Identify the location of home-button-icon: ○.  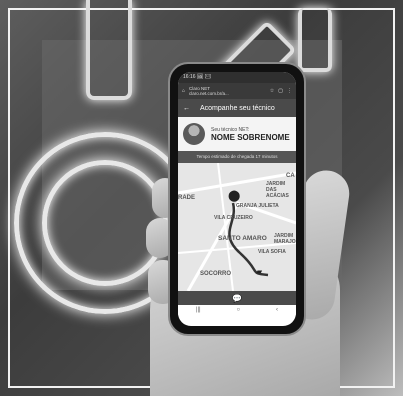
(239, 310).